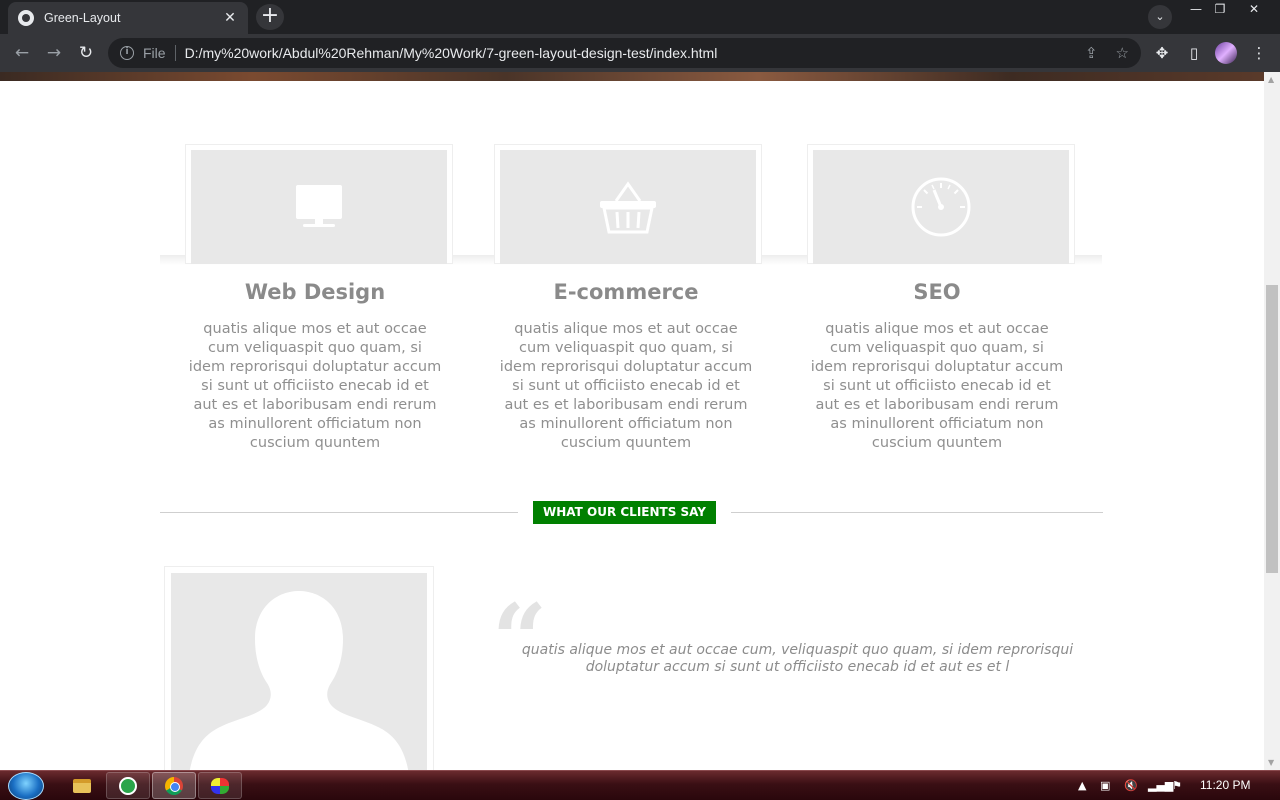 This screenshot has width=1280, height=800. Describe the element at coordinates (640, 785) in the screenshot. I see `windows-taskbar: ▲ ▣ 🔇 ▂▄▆ ⚑ 11:20 PM` at that location.